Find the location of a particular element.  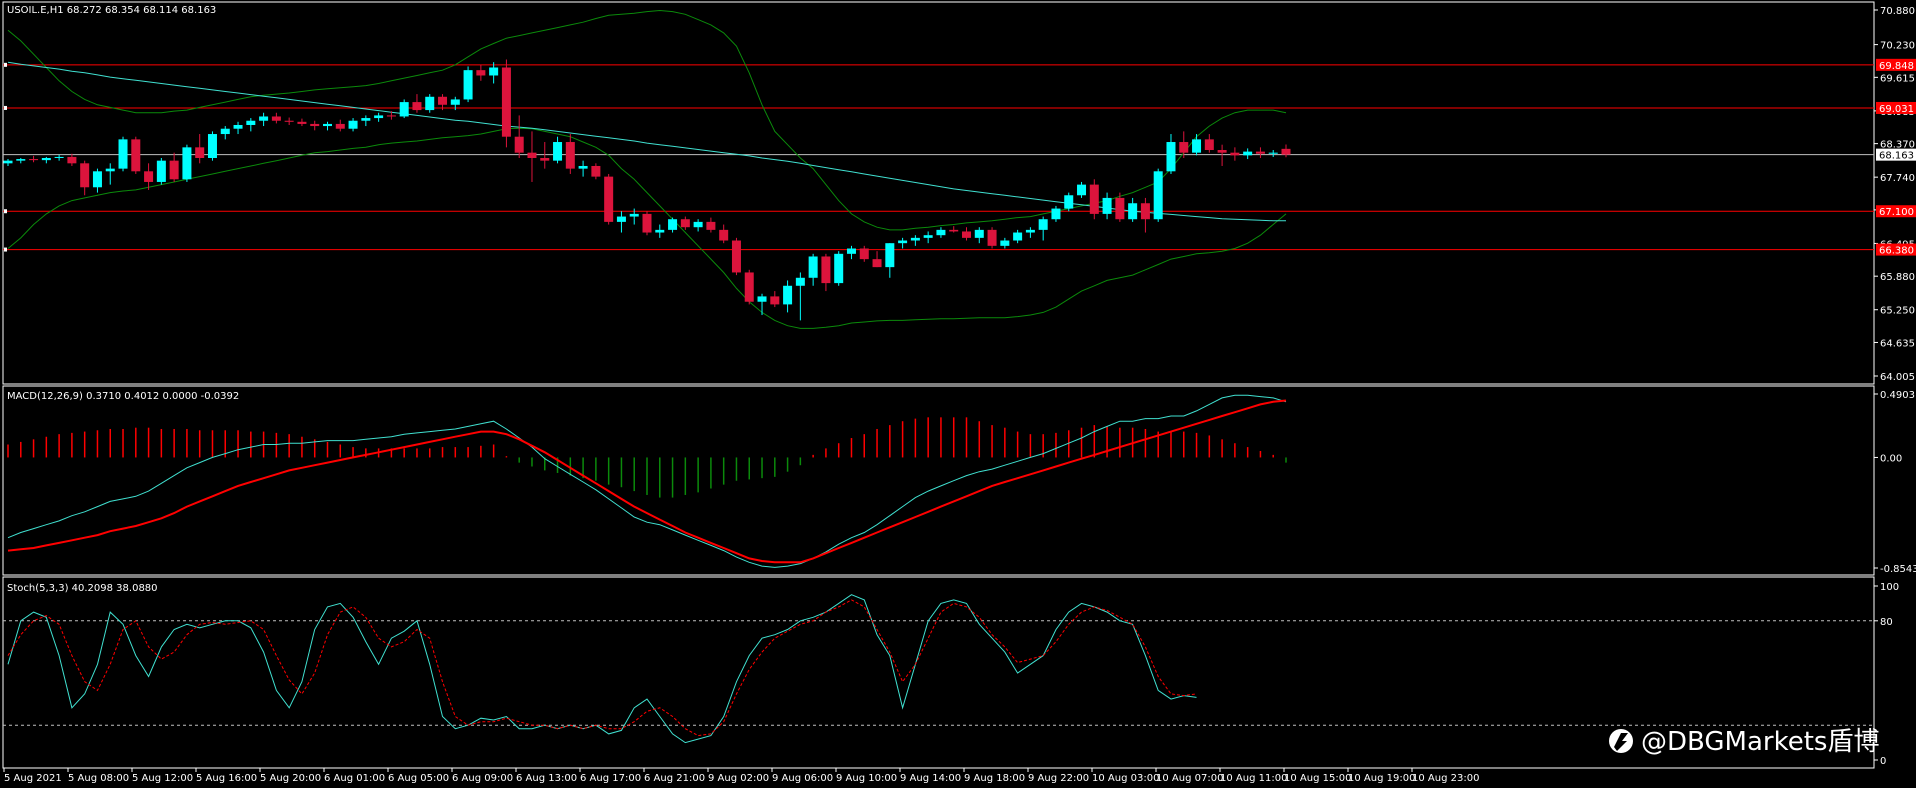

level-price-label: 69.848 is located at coordinates (1896, 66).